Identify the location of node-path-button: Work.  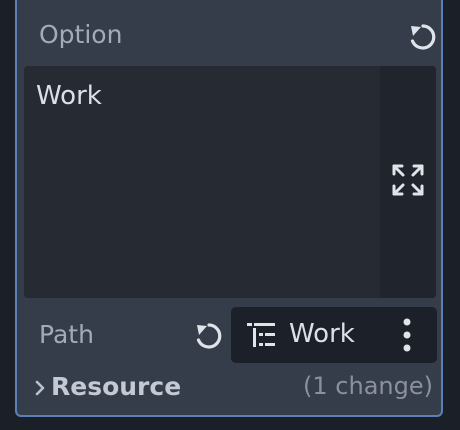
(334, 335).